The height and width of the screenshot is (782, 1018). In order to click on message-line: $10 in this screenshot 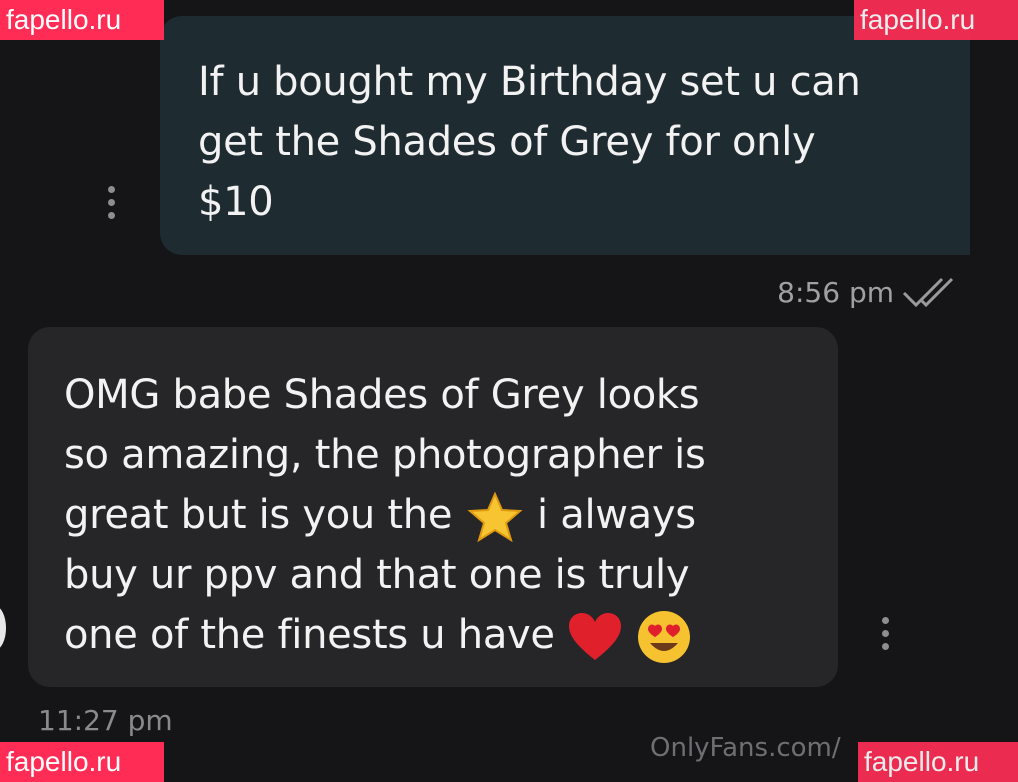, I will do `click(236, 202)`.